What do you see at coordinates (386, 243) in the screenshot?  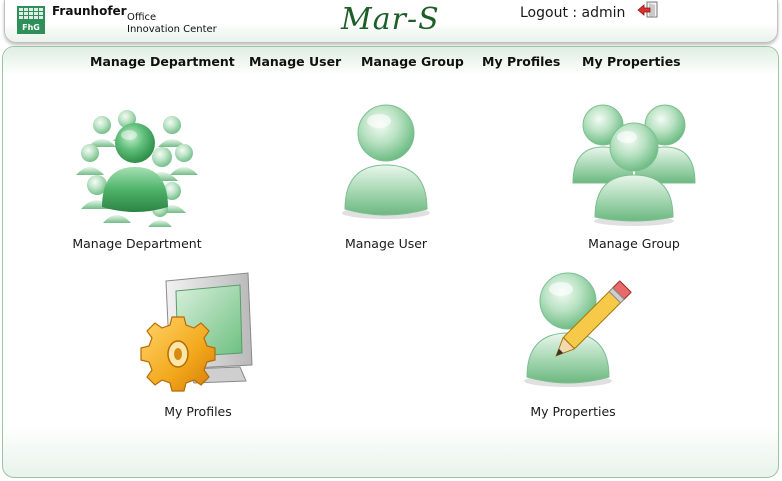 I see `tile-label-manage-user: Manage User` at bounding box center [386, 243].